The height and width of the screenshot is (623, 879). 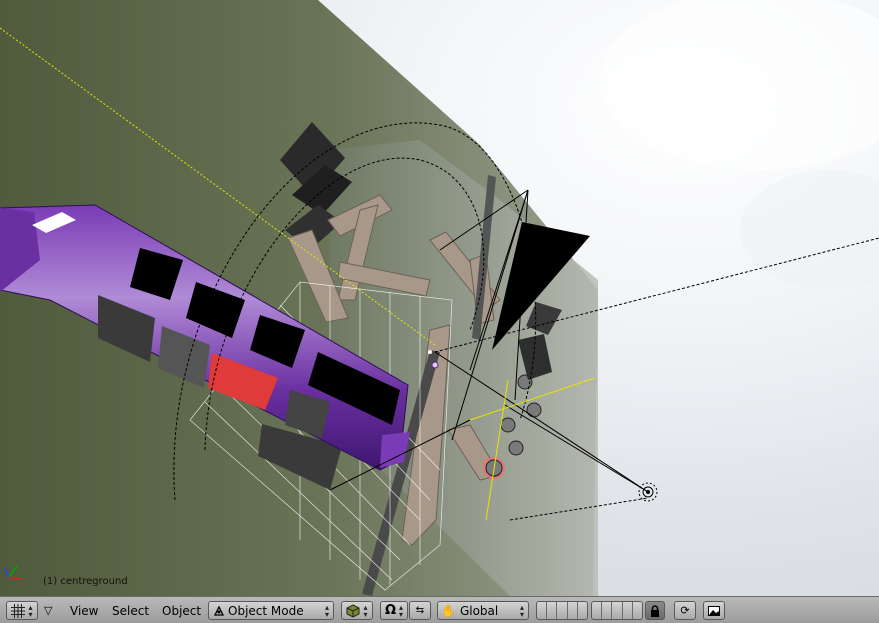 I want to click on draw-type-button: ▴ ▾, so click(x=357, y=610).